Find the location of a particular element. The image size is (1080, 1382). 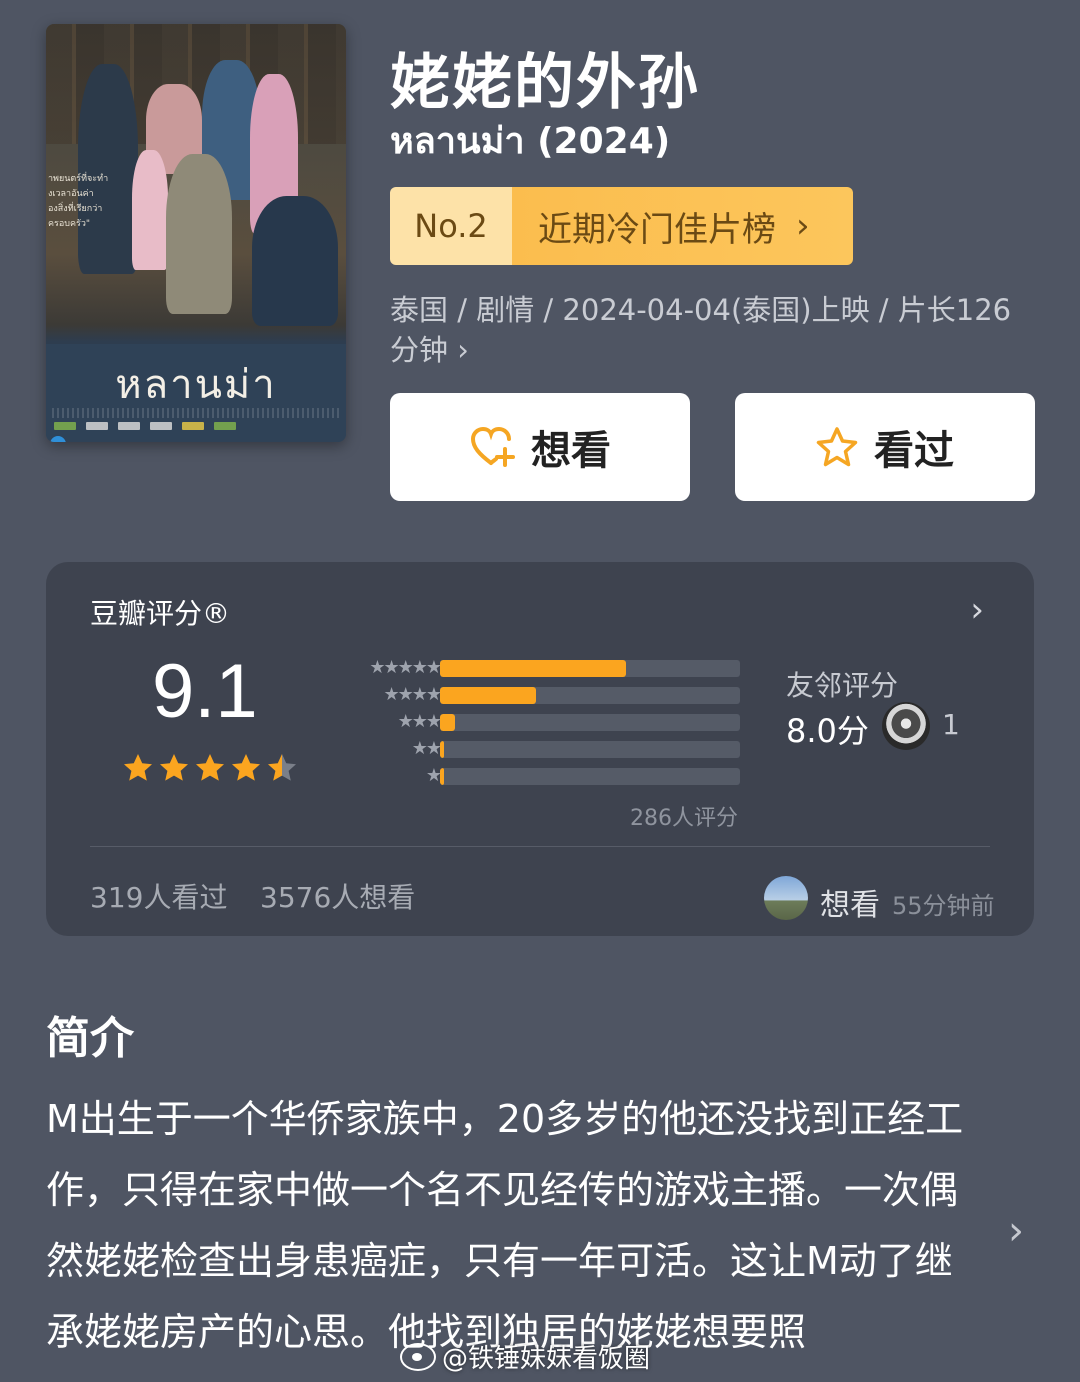

rating-distribution-row: ★ is located at coordinates (535, 776).